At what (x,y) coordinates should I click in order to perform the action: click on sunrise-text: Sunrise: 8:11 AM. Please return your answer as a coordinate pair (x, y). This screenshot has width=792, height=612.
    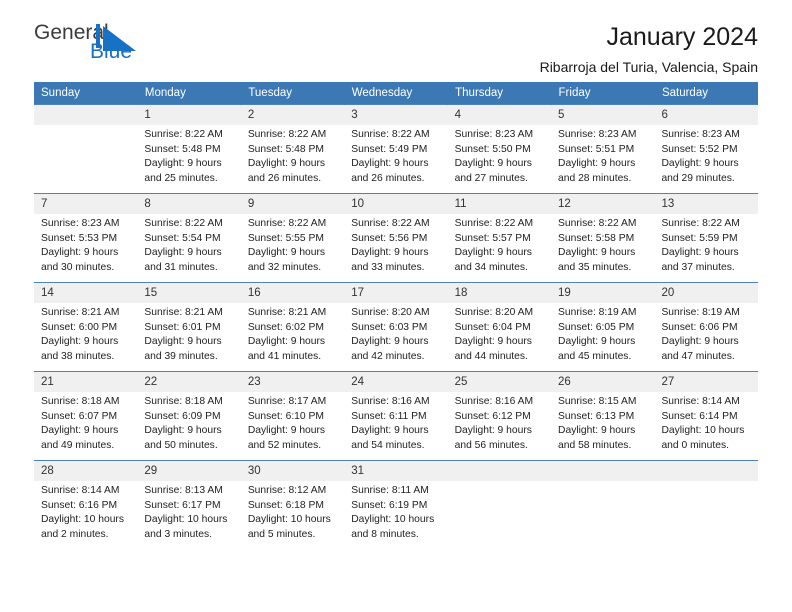
    Looking at the image, I should click on (390, 490).